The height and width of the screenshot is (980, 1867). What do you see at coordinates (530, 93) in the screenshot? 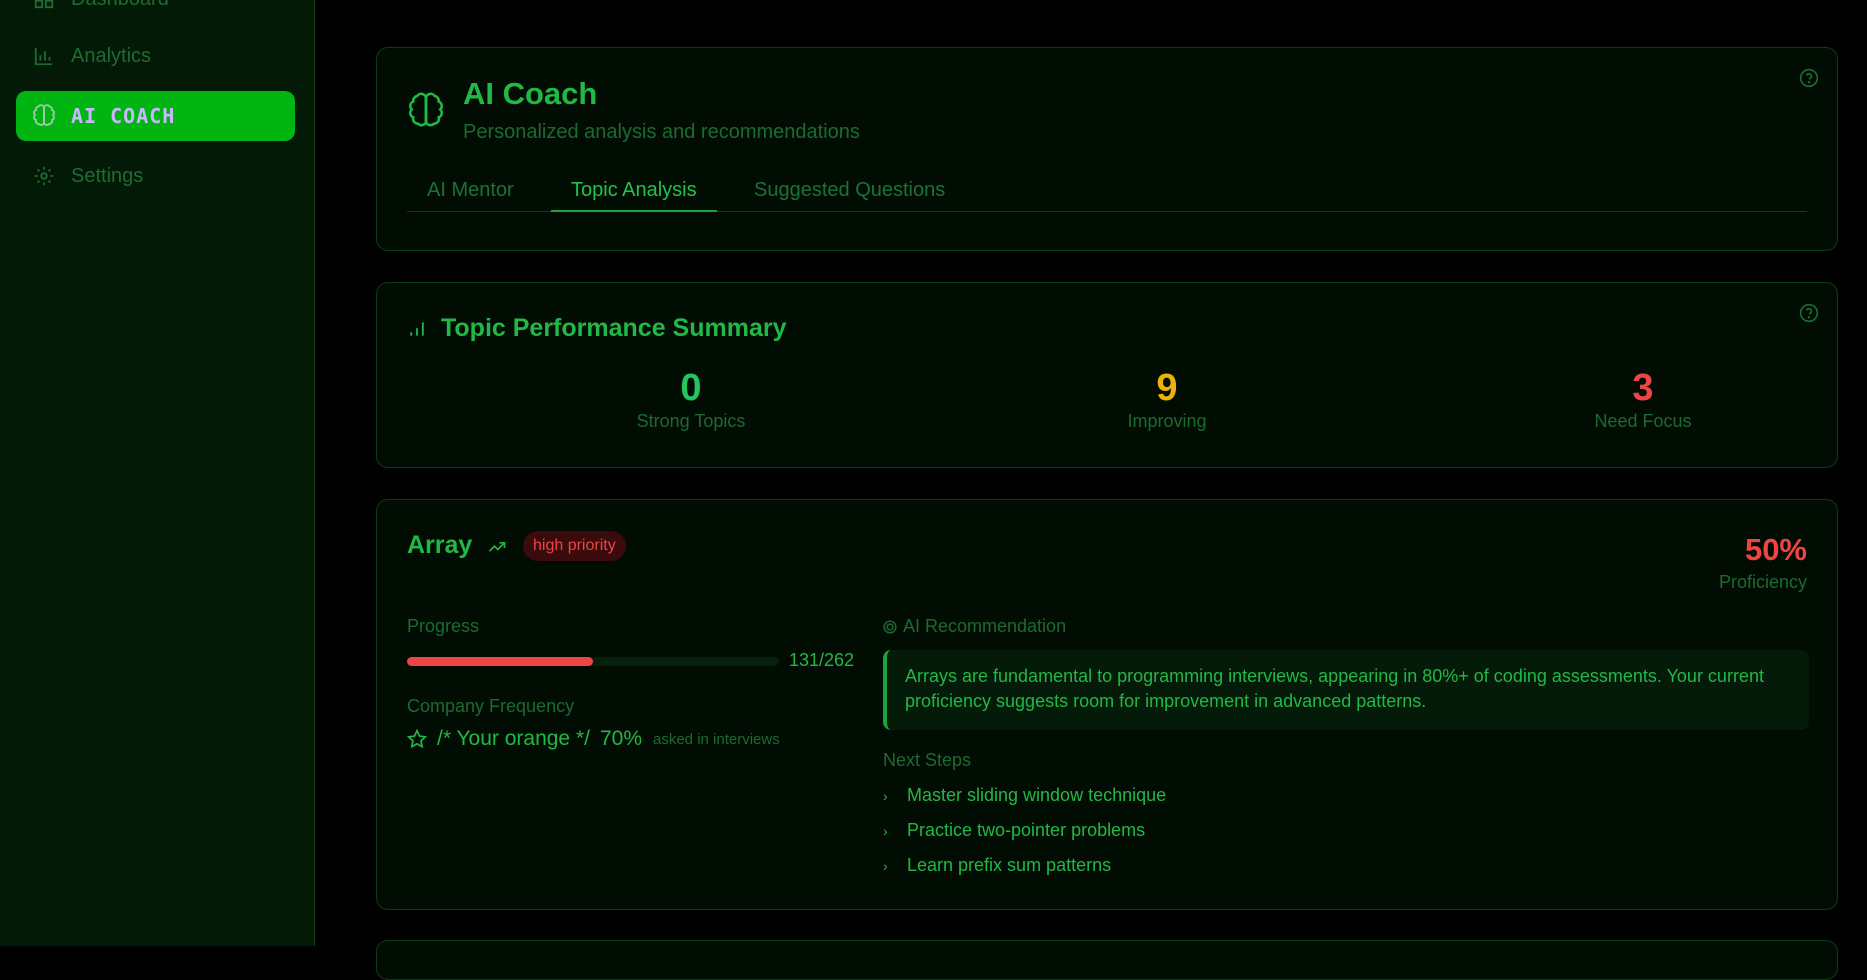
I see `page-title: AI Coach` at bounding box center [530, 93].